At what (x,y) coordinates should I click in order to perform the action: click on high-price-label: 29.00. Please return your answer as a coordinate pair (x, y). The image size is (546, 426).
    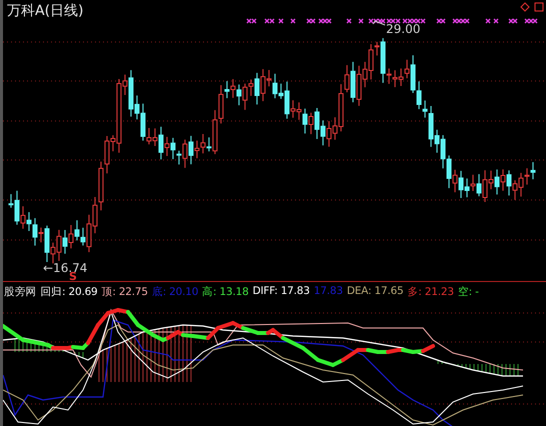
    Looking at the image, I should click on (403, 29).